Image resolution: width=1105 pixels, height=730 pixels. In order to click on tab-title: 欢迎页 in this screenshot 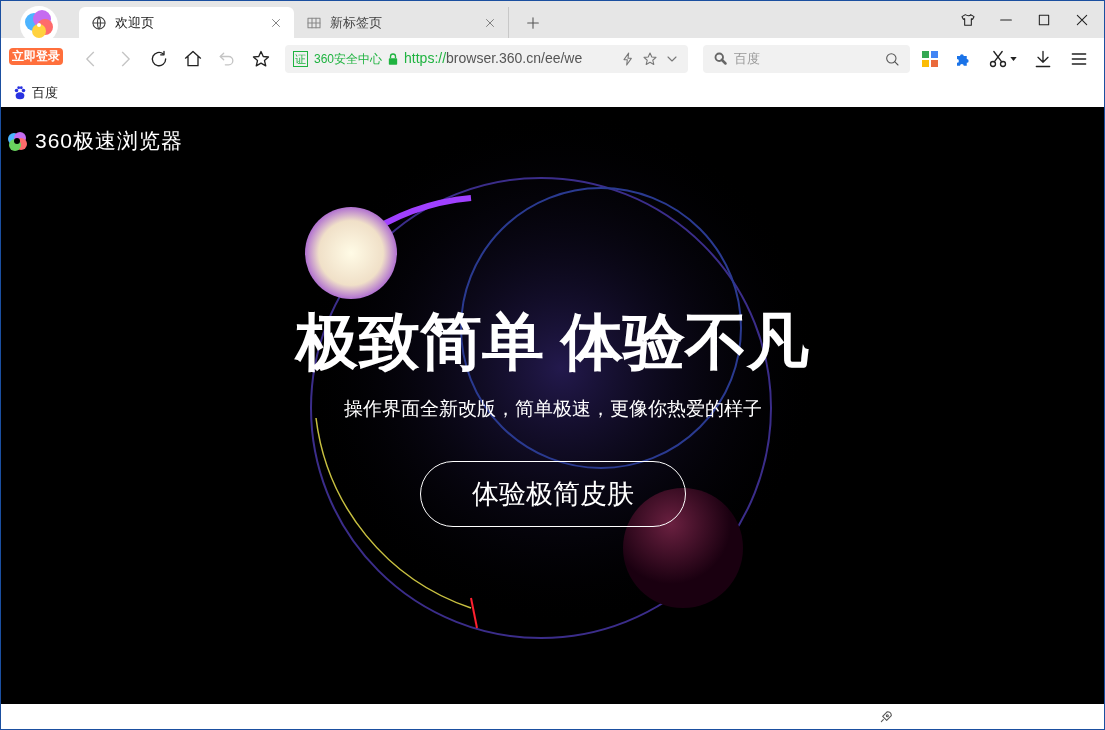, I will do `click(135, 22)`.